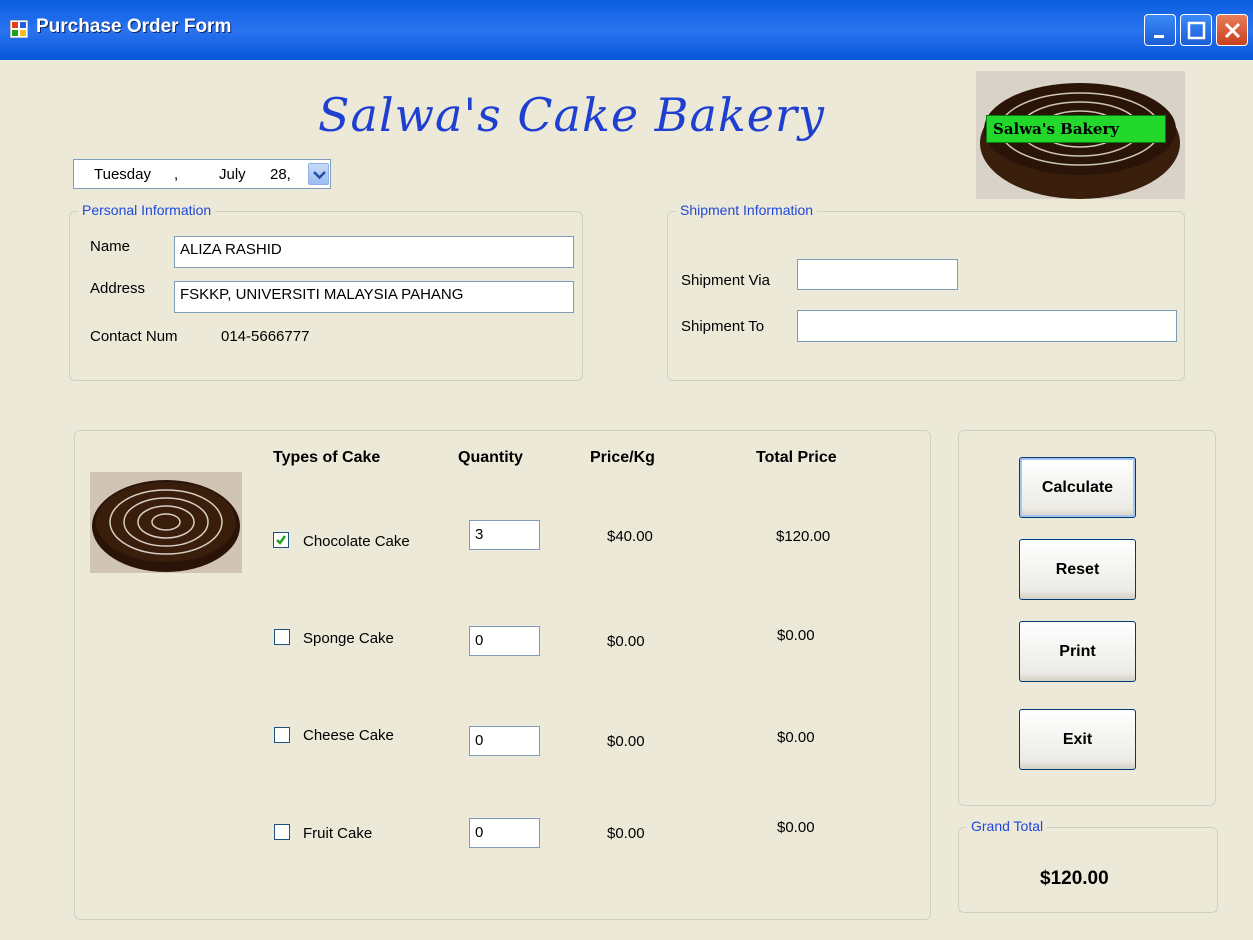 The image size is (1253, 940). I want to click on cake-price: $40.00, so click(630, 536).